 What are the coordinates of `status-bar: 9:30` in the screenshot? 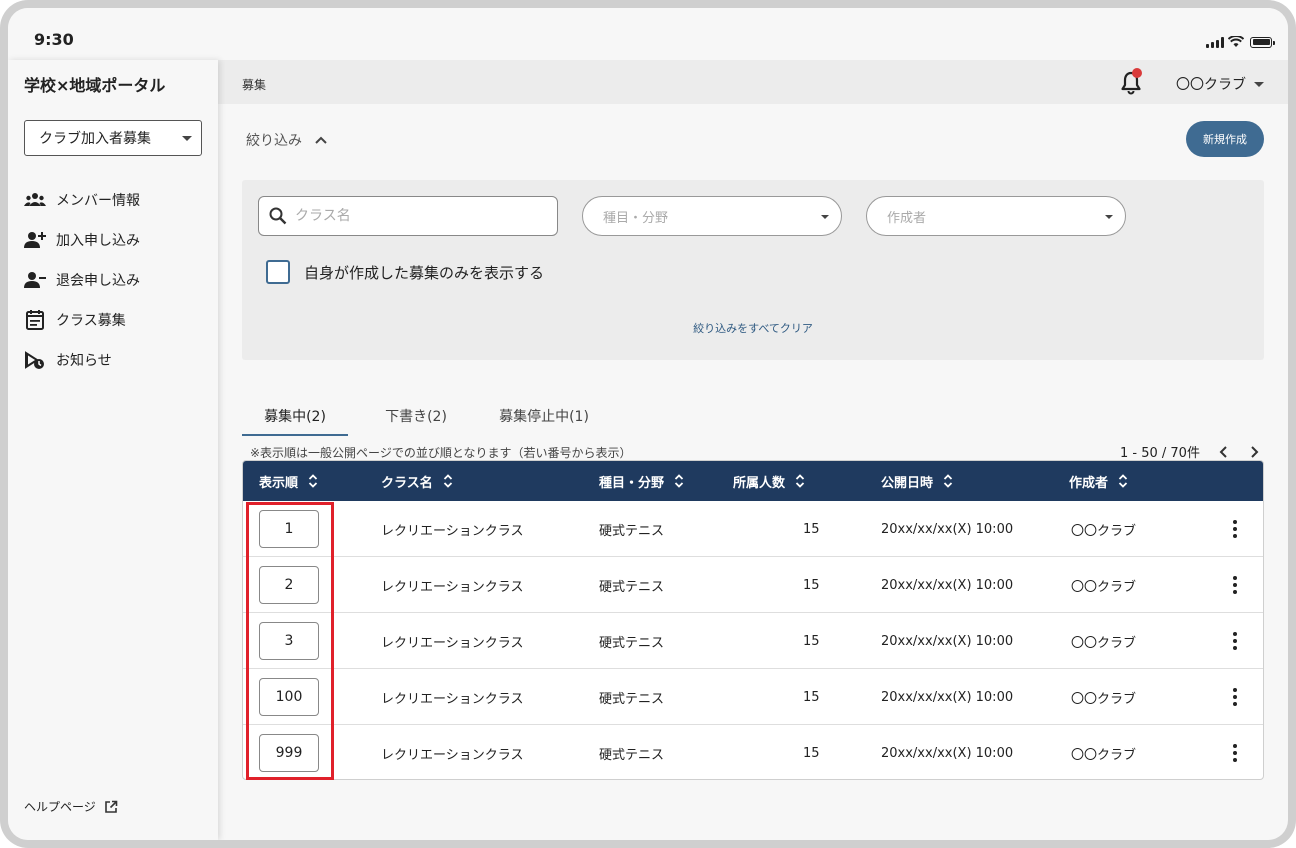 It's located at (648, 34).